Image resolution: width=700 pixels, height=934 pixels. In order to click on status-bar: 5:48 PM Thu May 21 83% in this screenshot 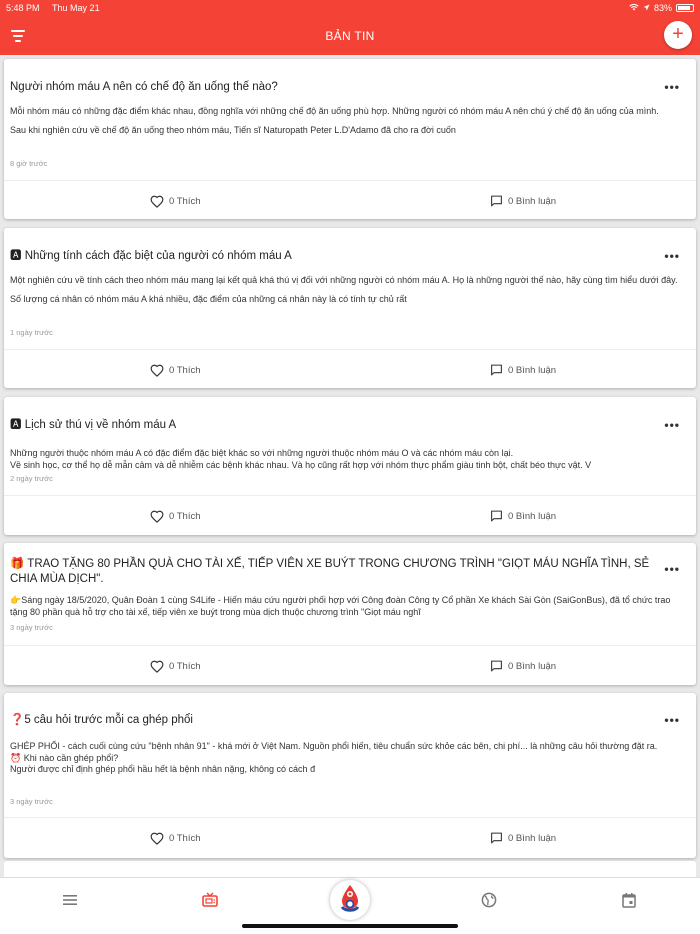, I will do `click(350, 8)`.